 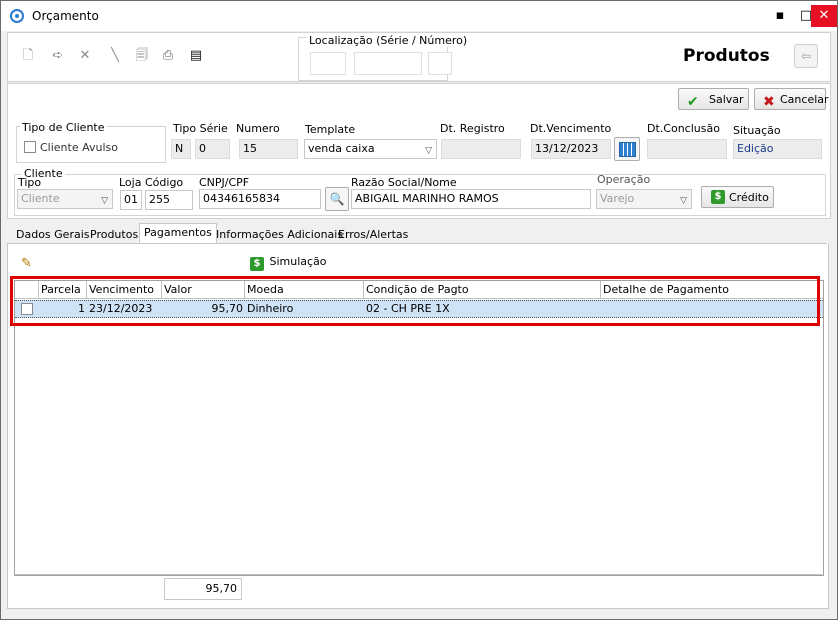 I want to click on cliente-avulso-checkbox, so click(x=30, y=147).